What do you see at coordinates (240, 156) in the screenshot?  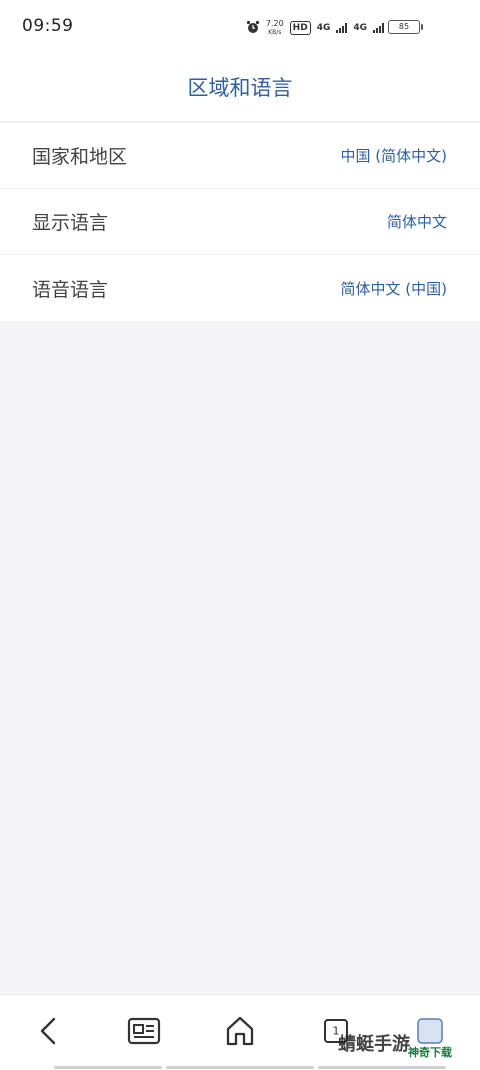 I see `setting-country-region: 国家和地区 中国 (简体中文)` at bounding box center [240, 156].